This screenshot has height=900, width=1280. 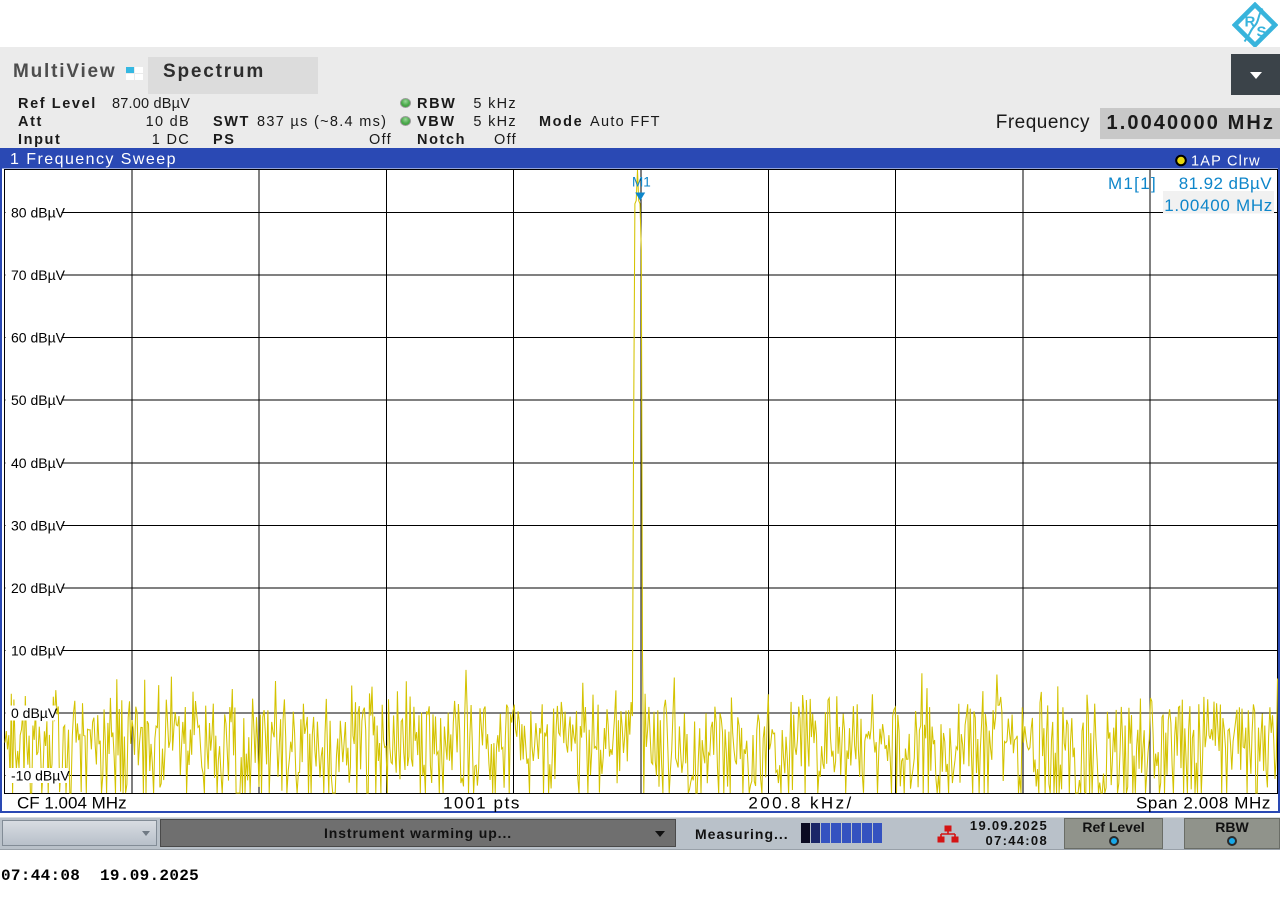 I want to click on svg-text: M1, so click(x=641, y=182).